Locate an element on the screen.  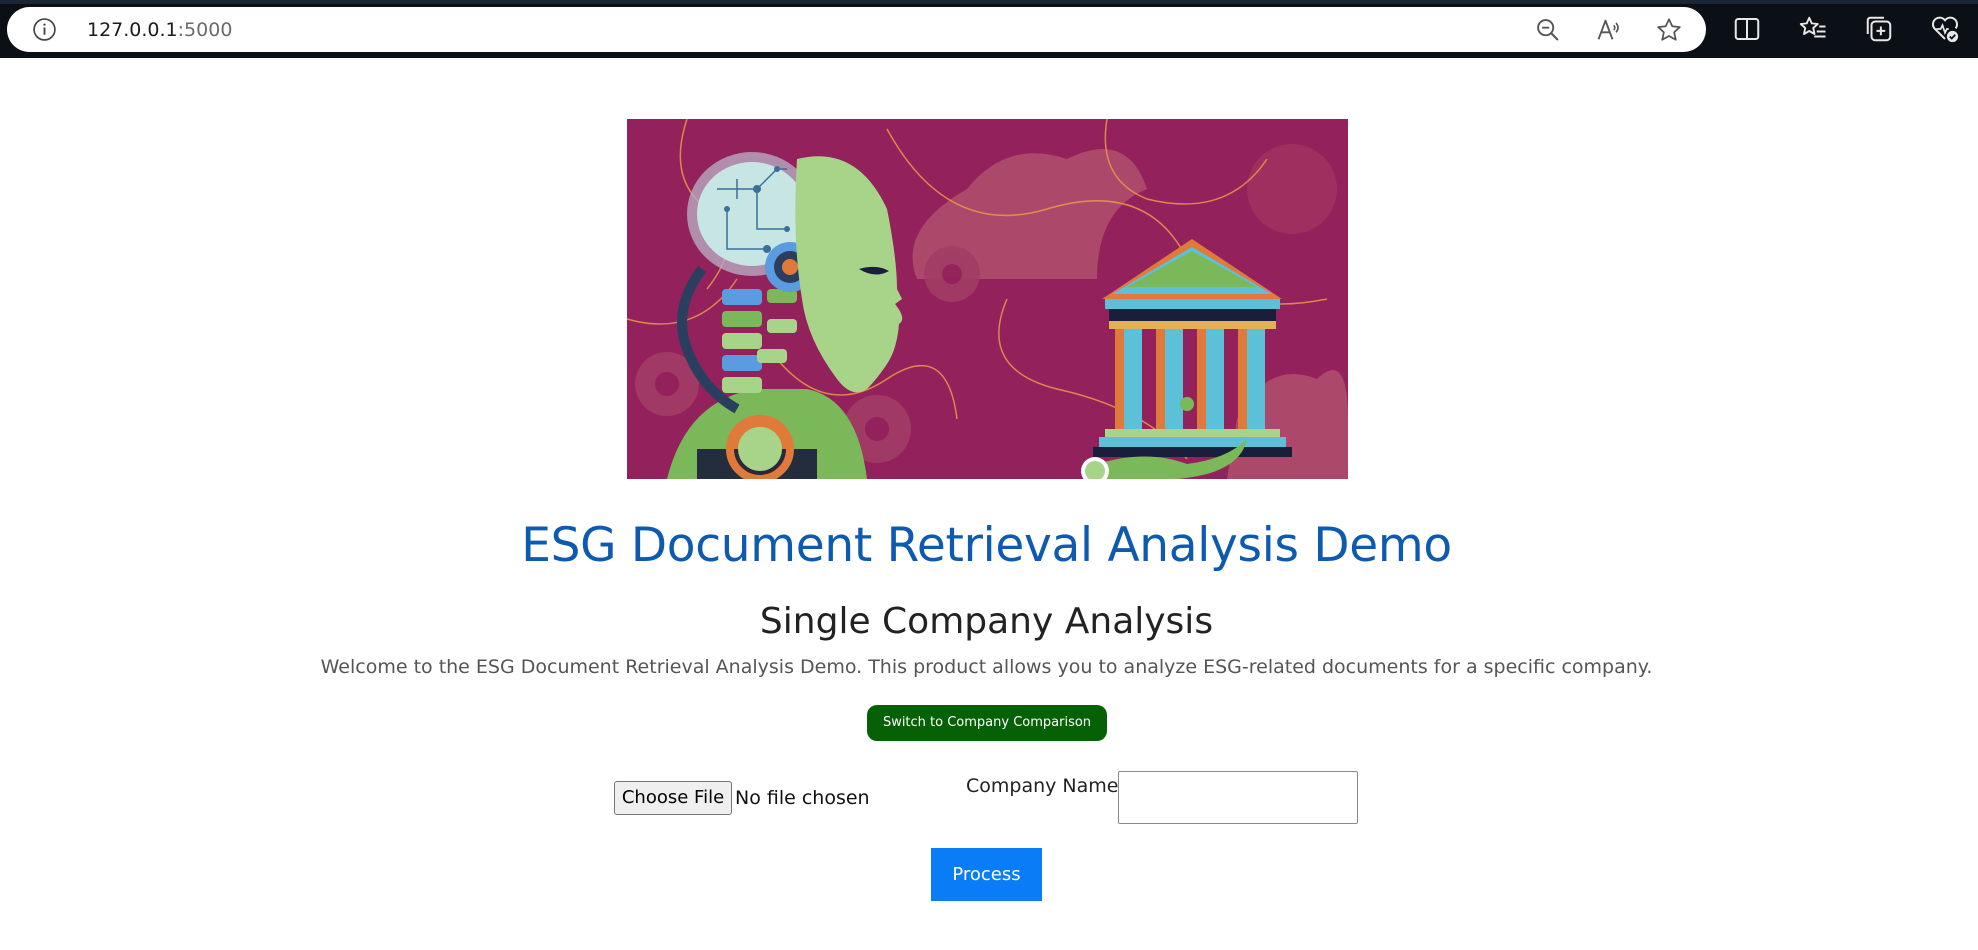
url-text: 127.0.0.1:5000 is located at coordinates (159, 30).